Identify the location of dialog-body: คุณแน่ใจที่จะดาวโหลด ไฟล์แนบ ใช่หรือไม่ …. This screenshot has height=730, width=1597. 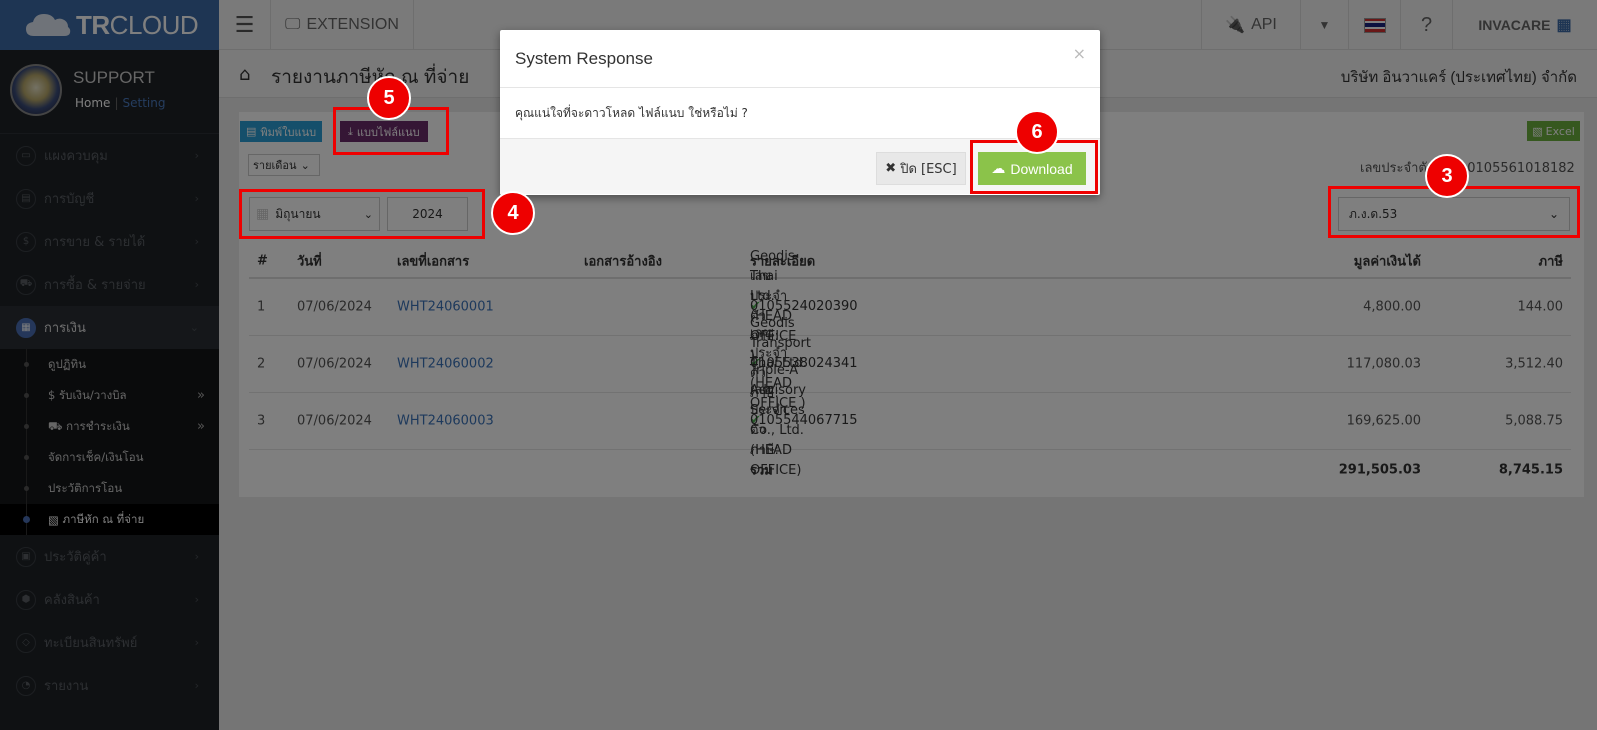
(800, 113).